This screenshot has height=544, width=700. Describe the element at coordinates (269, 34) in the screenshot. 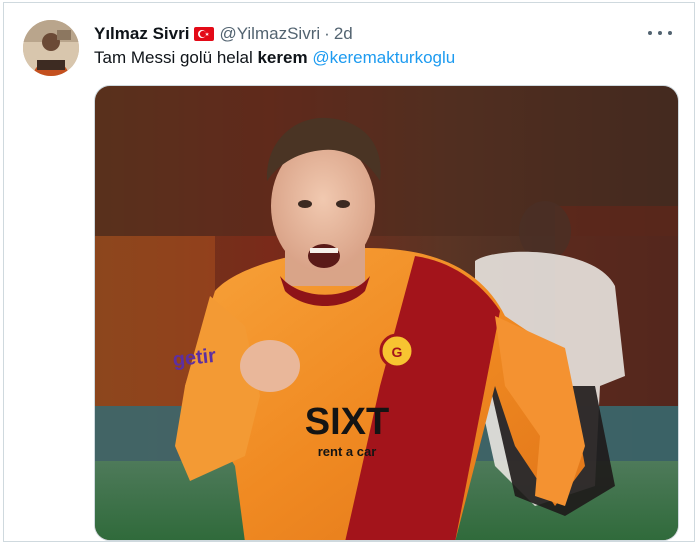

I see `user-handle: @YilmazSivri` at that location.